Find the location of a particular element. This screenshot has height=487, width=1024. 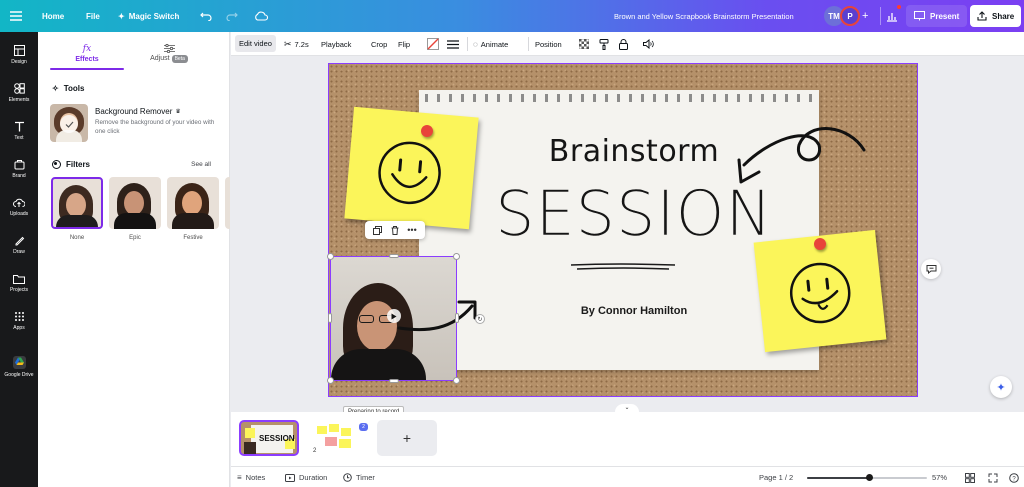

rail-item-apps: Apps is located at coordinates (19, 321).